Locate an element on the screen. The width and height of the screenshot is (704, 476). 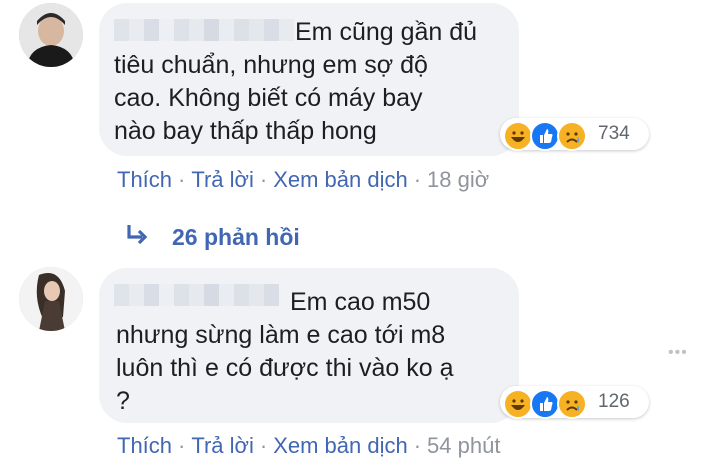
reactions-summary: 126 is located at coordinates (574, 402).